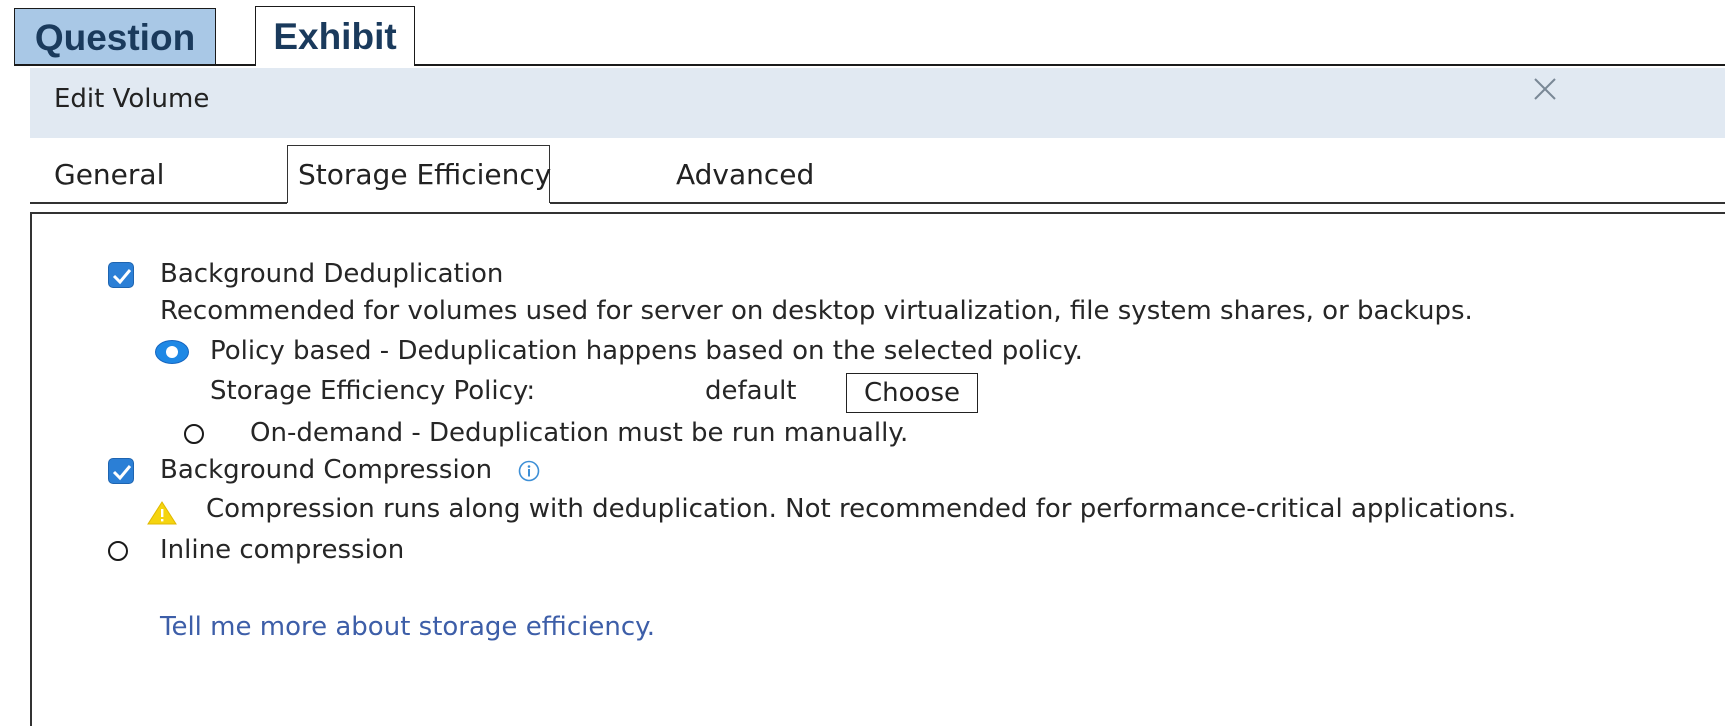 This screenshot has height=726, width=1725. What do you see at coordinates (912, 393) in the screenshot?
I see `choose-button: Choose` at bounding box center [912, 393].